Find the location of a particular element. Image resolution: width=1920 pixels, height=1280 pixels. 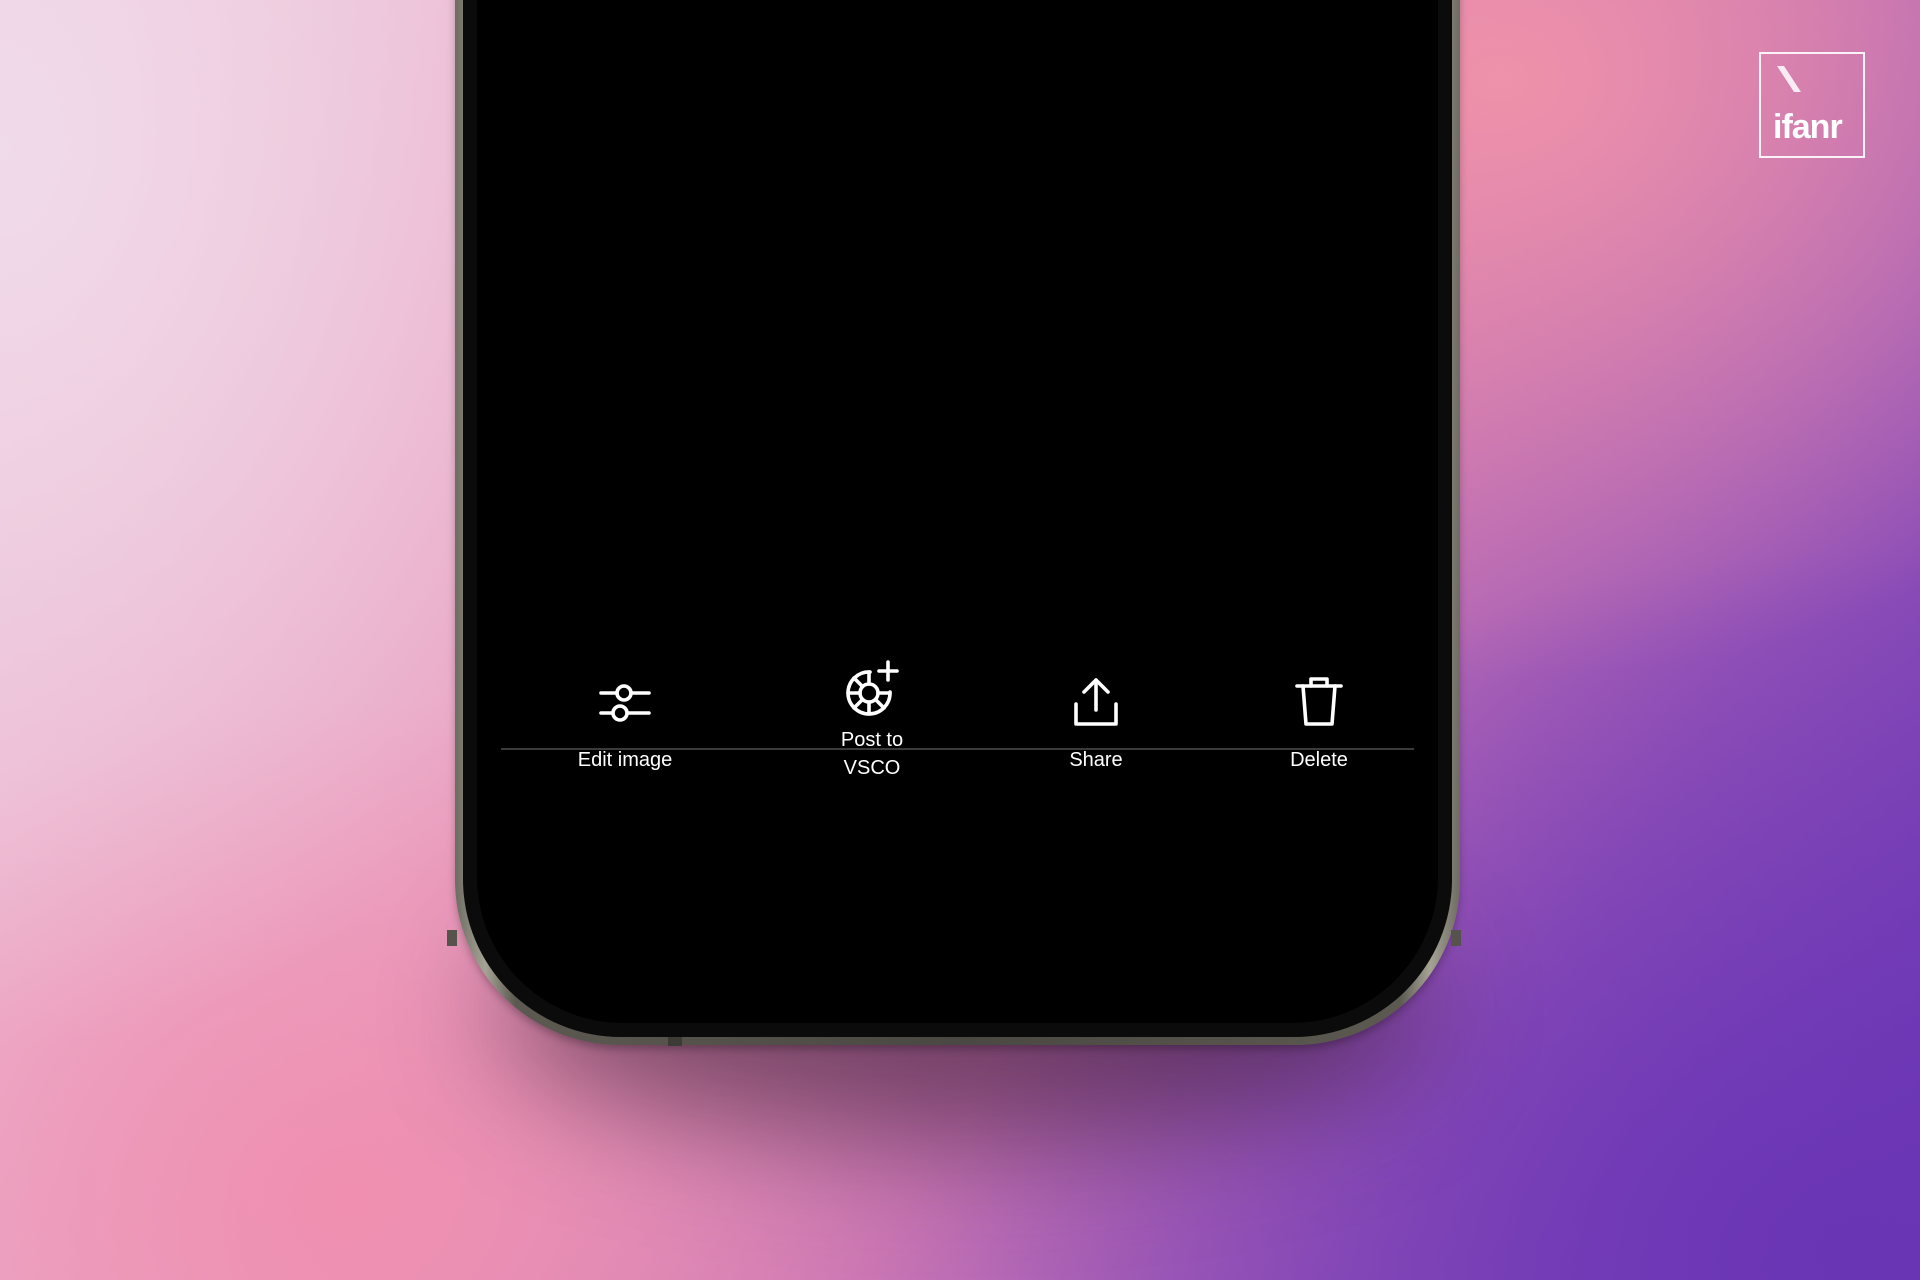

edit-image-button: Edit image is located at coordinates (625, 722).